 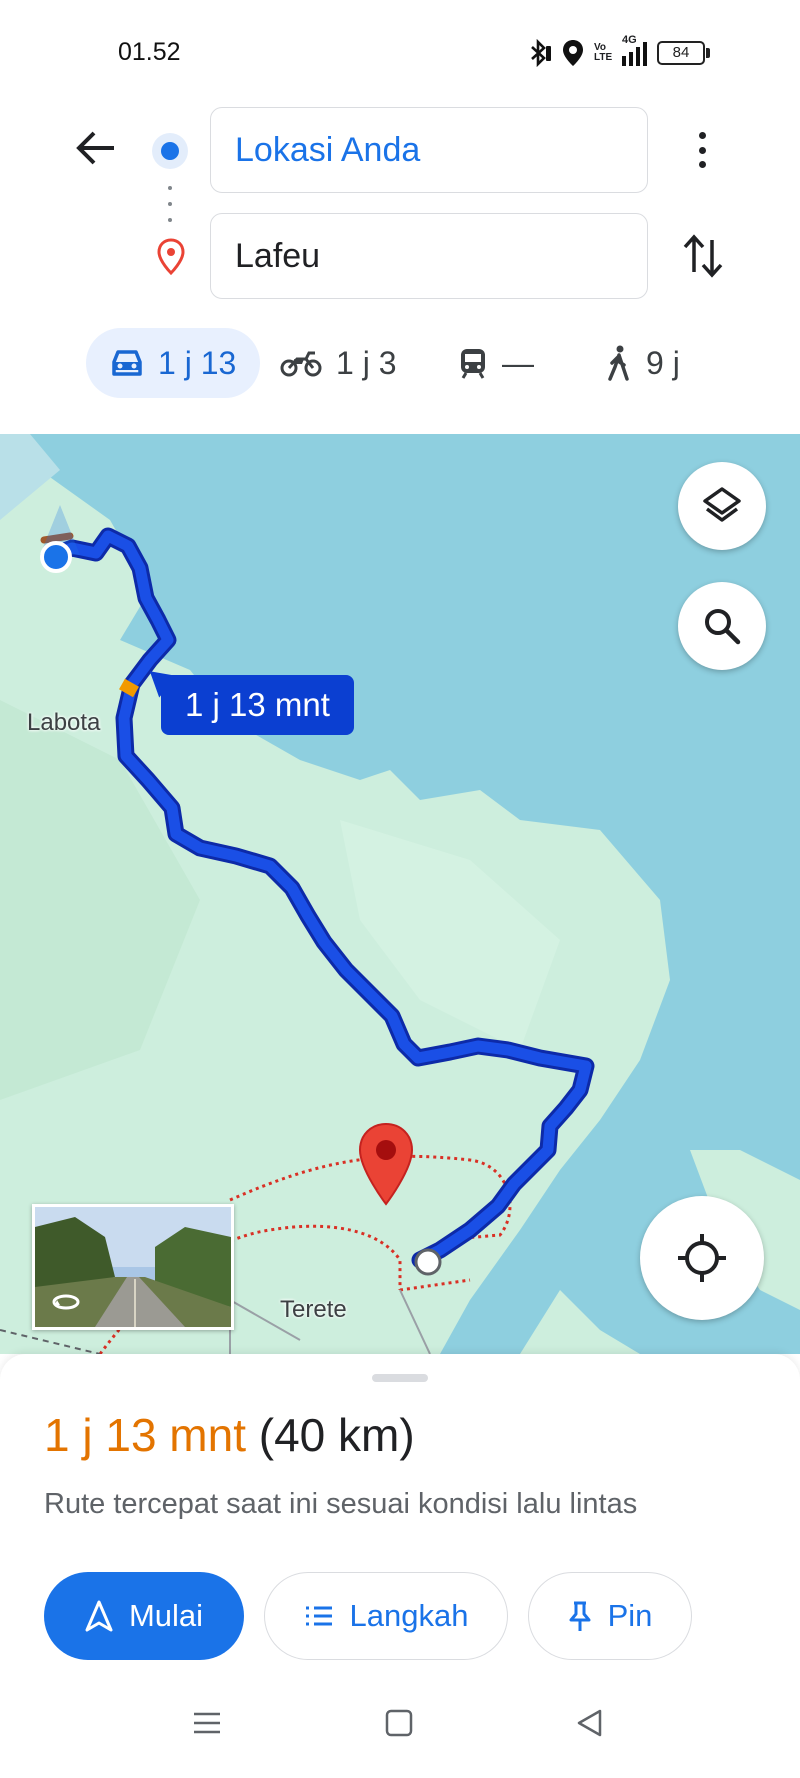 What do you see at coordinates (618, 52) in the screenshot?
I see `status-icons: Vo LTE 4G 84` at bounding box center [618, 52].